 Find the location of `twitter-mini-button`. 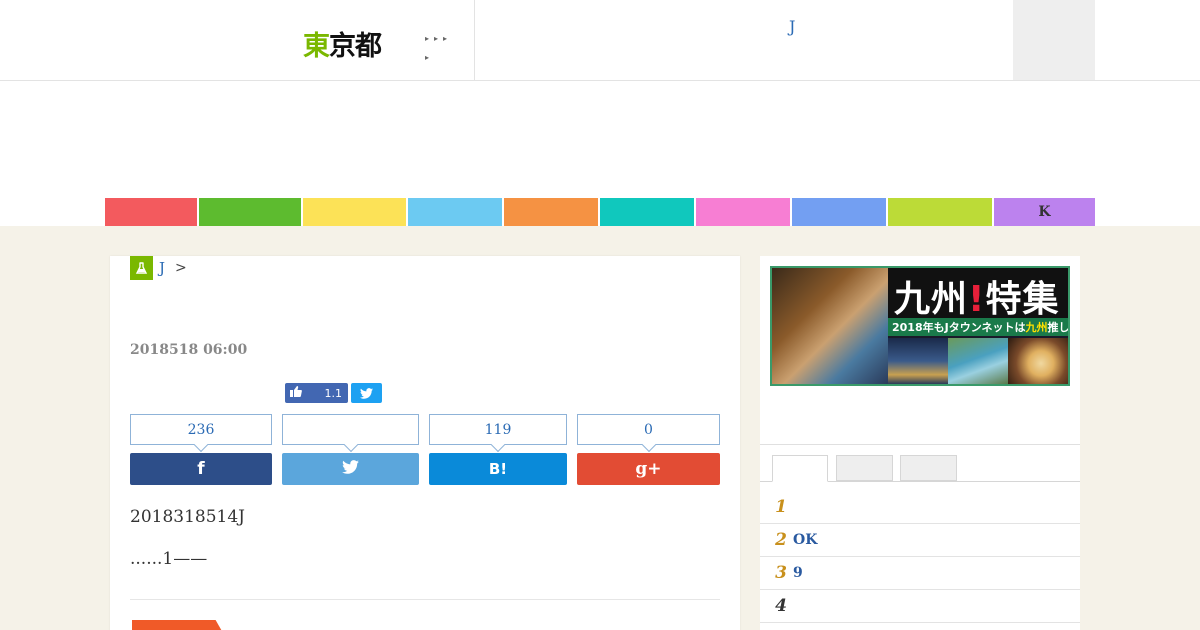

twitter-mini-button is located at coordinates (366, 393).